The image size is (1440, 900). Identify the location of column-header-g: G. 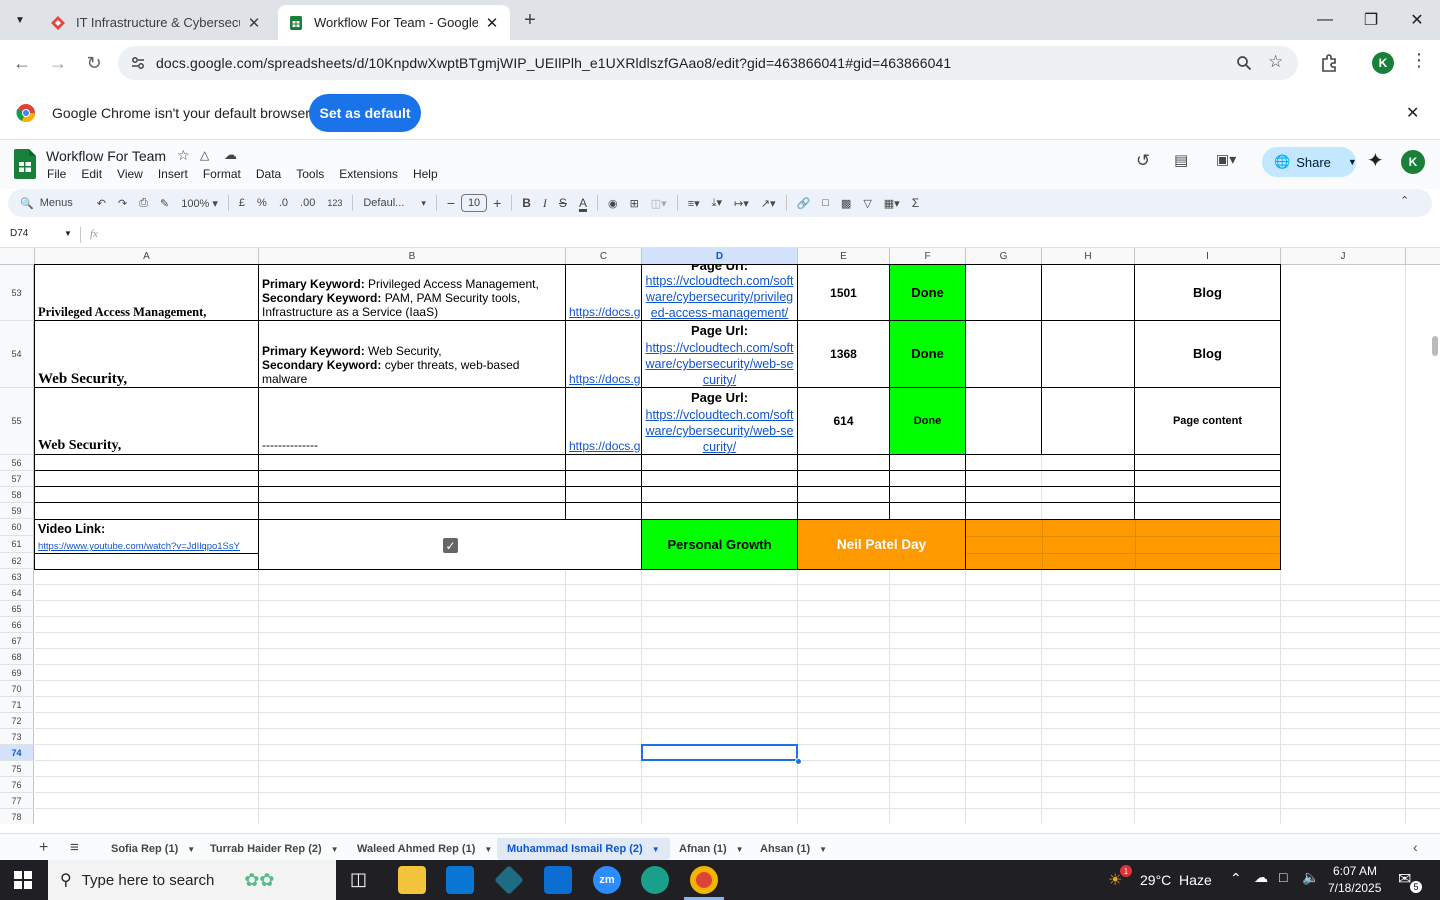
(1004, 256).